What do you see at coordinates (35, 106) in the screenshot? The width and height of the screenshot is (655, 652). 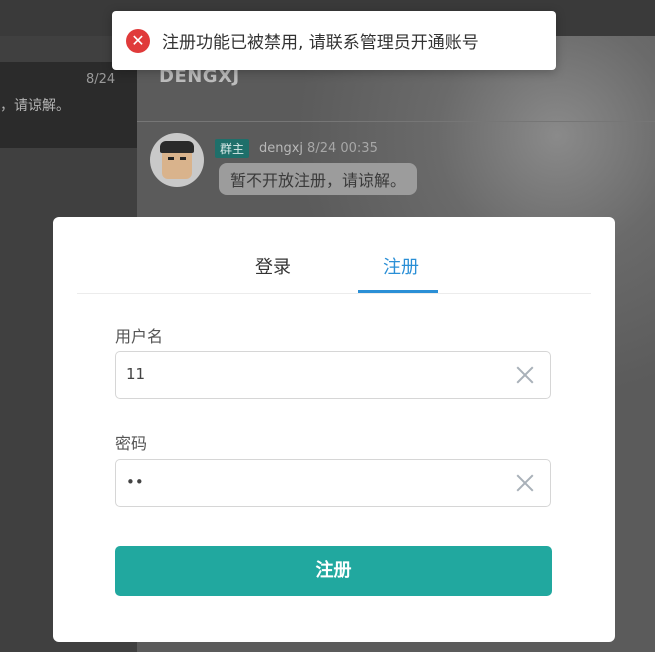 I see `chat-item-snippet: ，请谅解。` at bounding box center [35, 106].